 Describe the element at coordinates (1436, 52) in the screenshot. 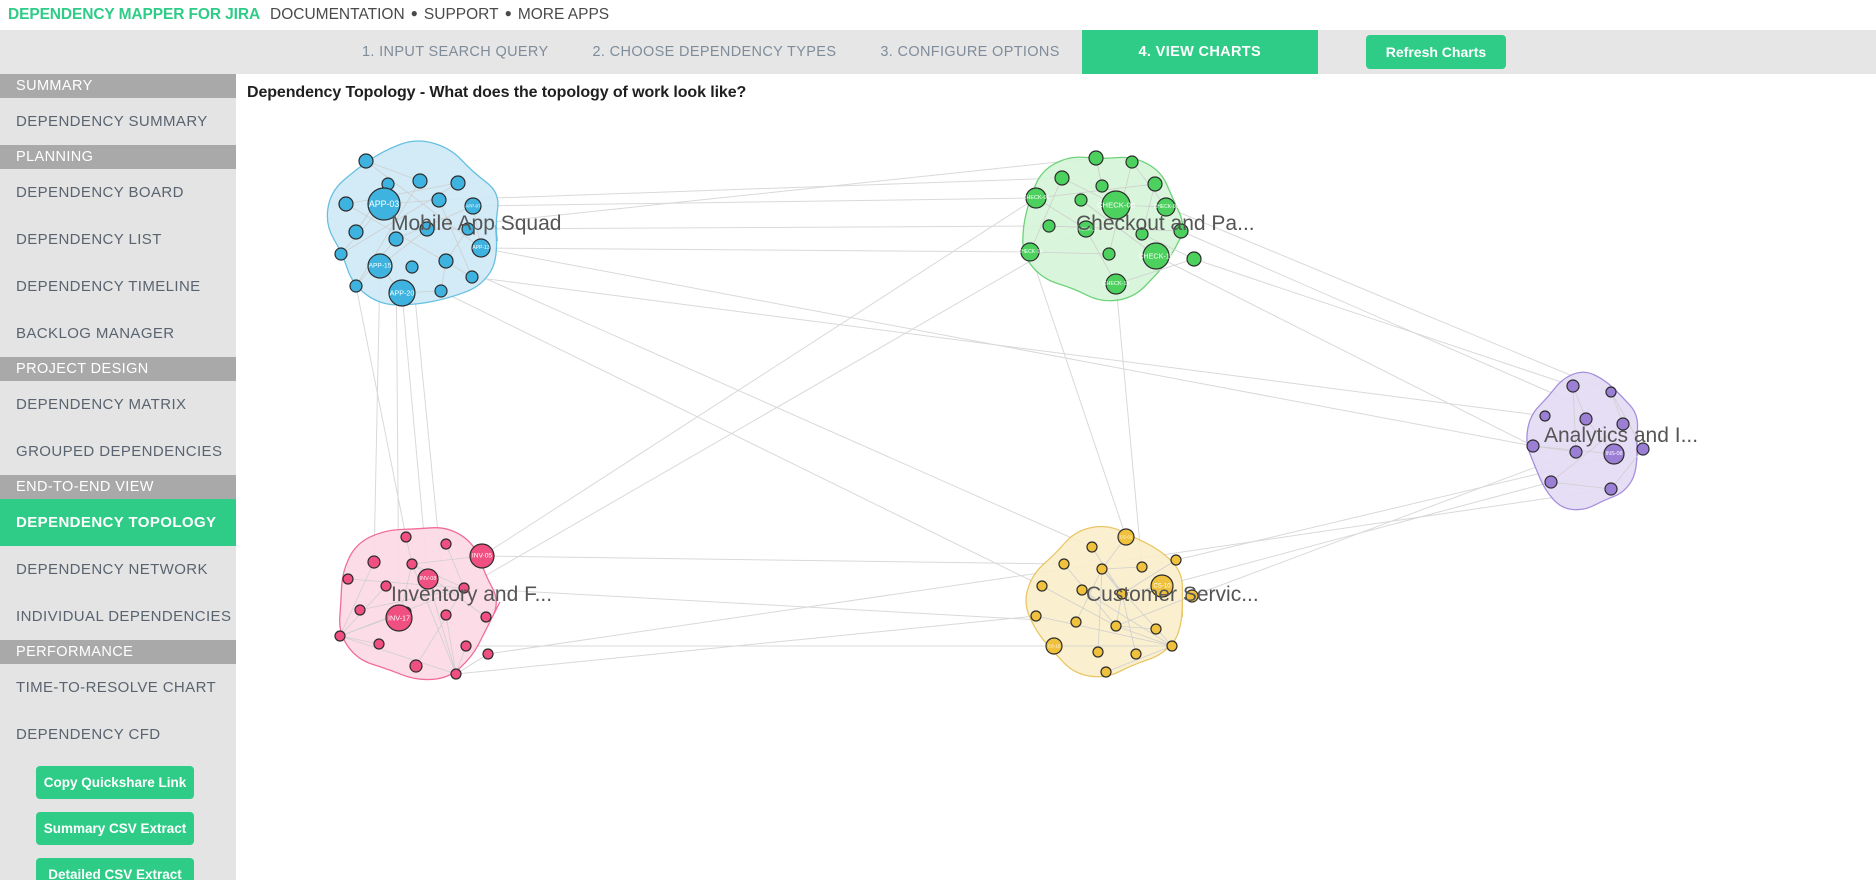

I see `refresh-charts-button: Refresh Charts` at that location.